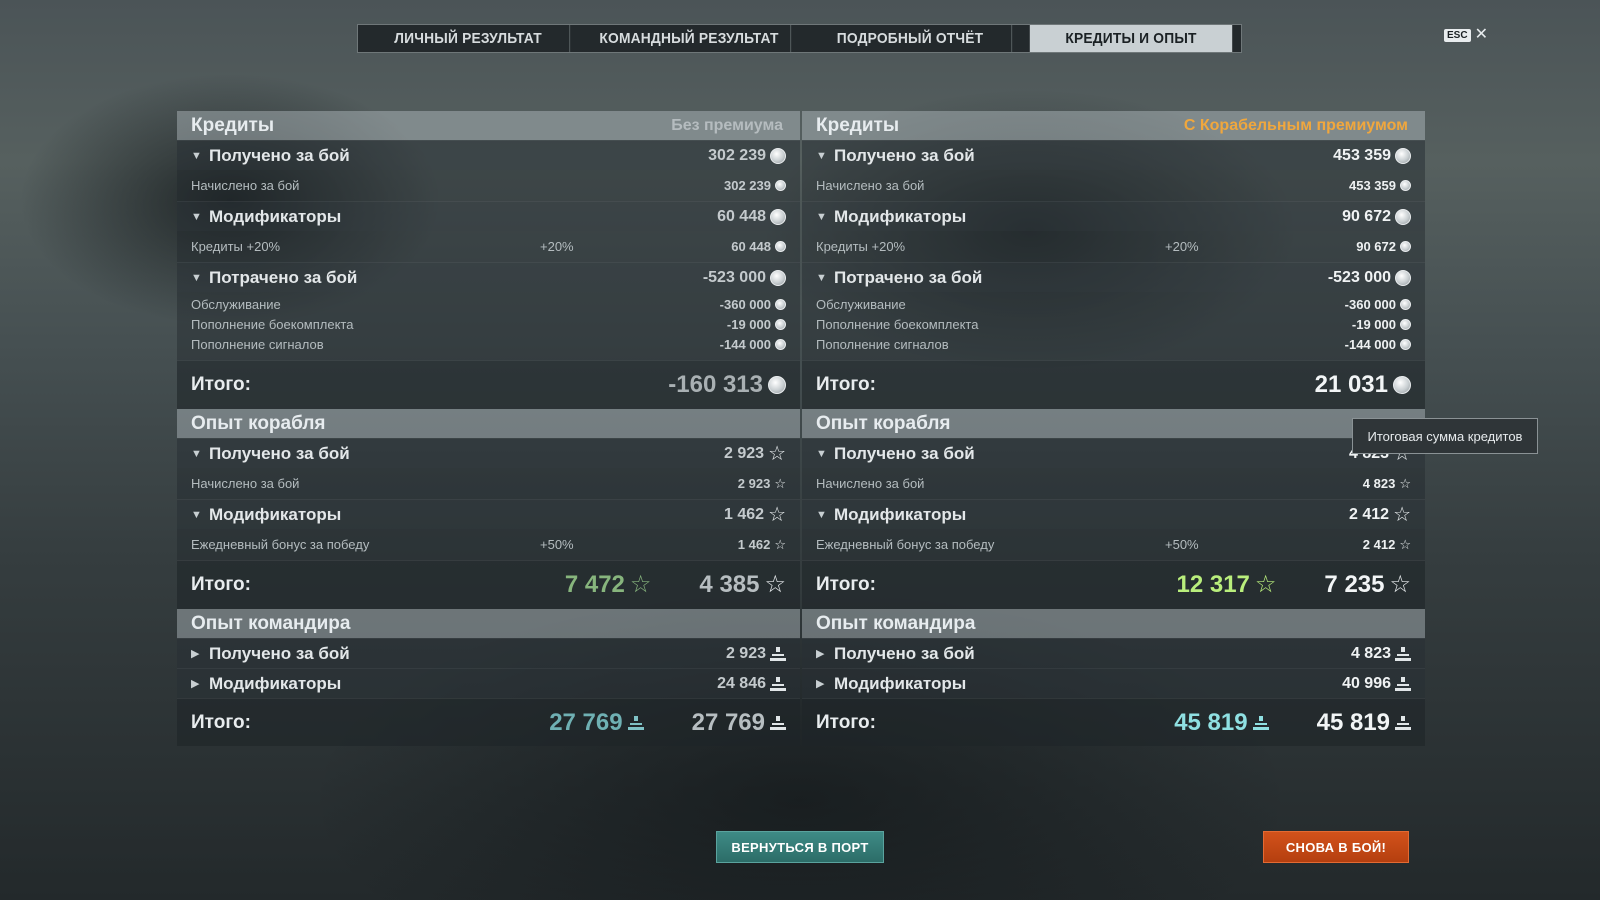 The width and height of the screenshot is (1600, 900). Describe the element at coordinates (1369, 514) in the screenshot. I see `xp-modifiers-value: 2 412` at that location.